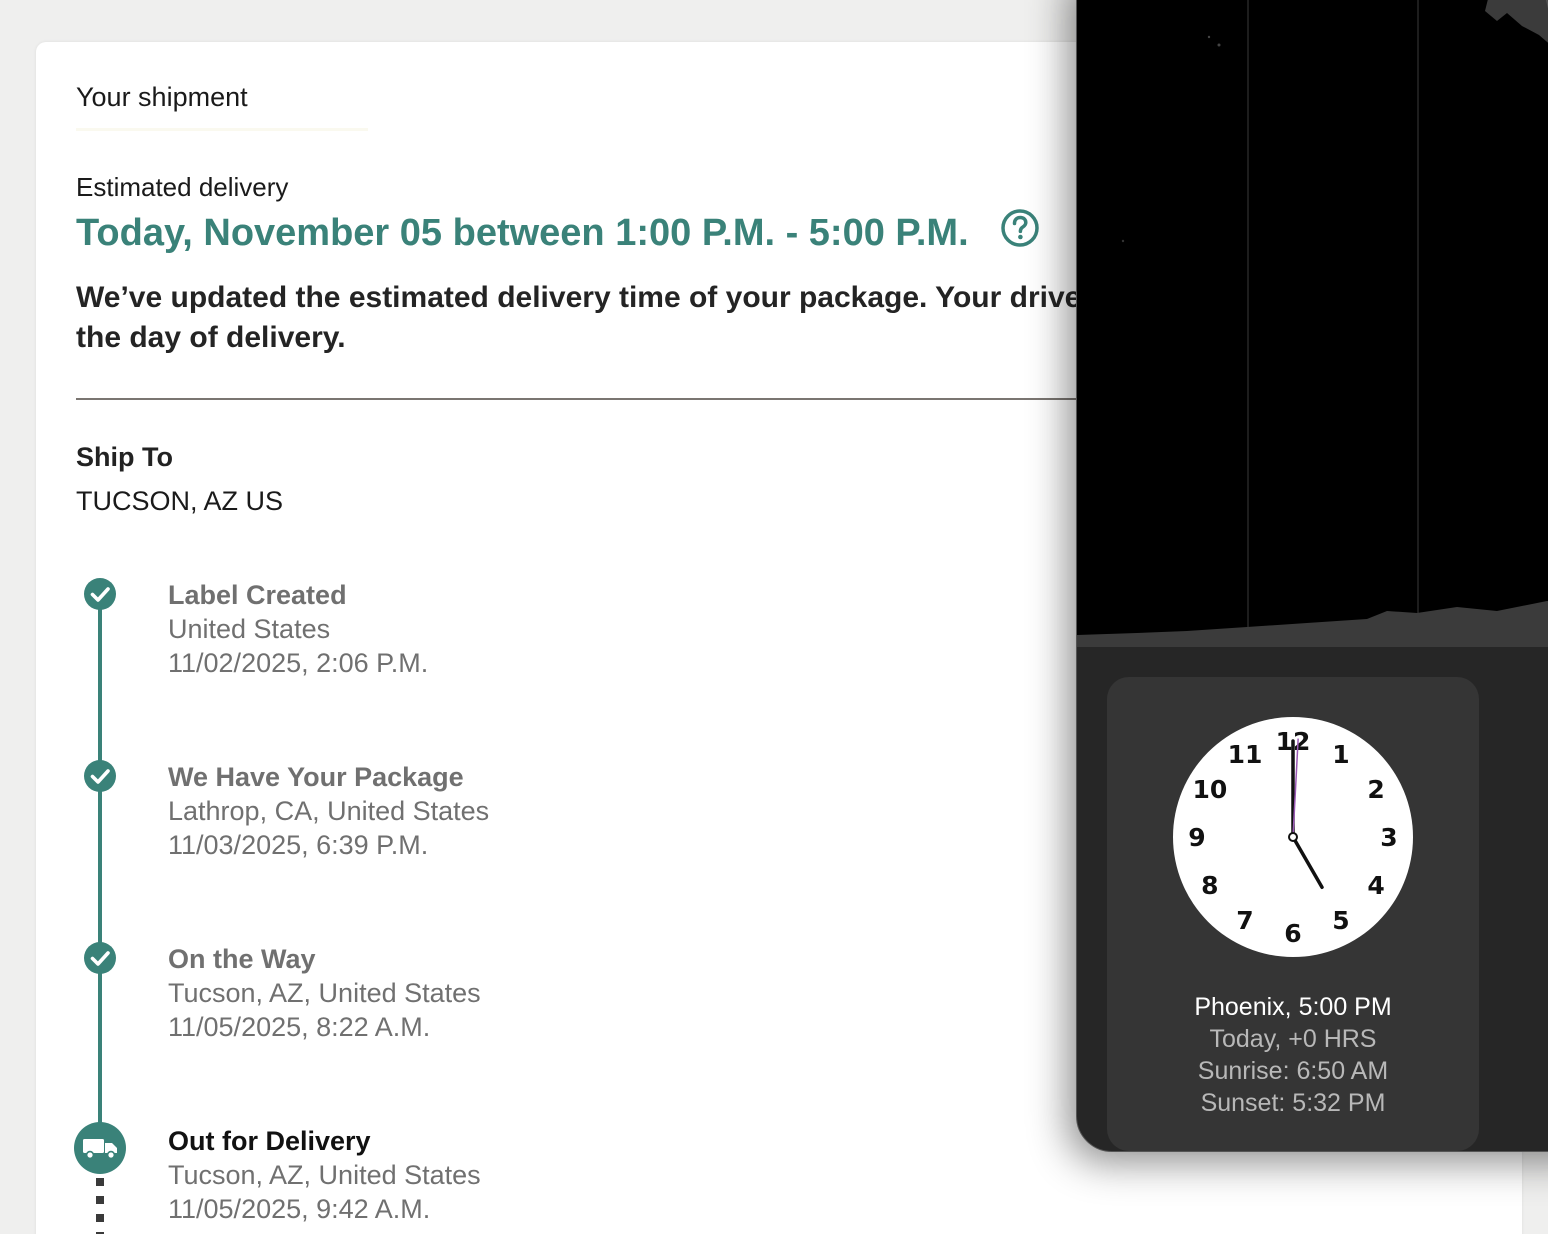 This screenshot has width=1548, height=1234. What do you see at coordinates (182, 187) in the screenshot?
I see `estimated-delivery-label: Estimated delivery` at bounding box center [182, 187].